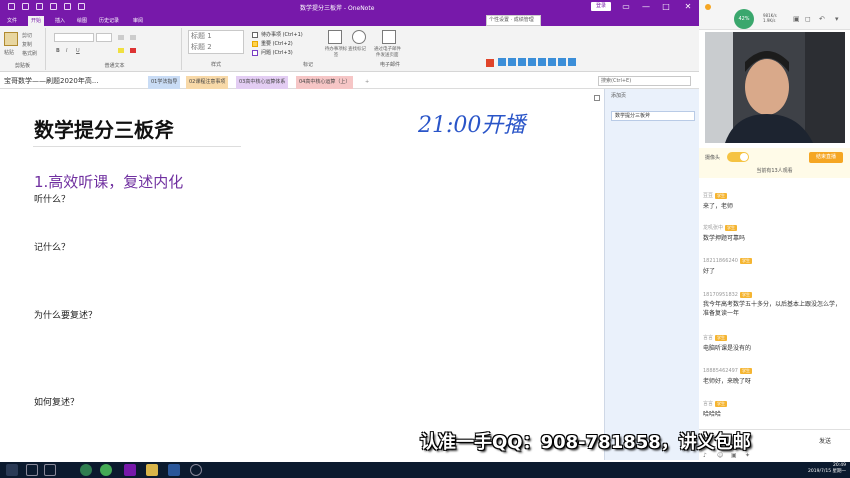 The height and width of the screenshot is (478, 850). What do you see at coordinates (773, 376) in the screenshot?
I see `chat-message: 18885462497 学生 老师好，来晚了呀` at bounding box center [773, 376].